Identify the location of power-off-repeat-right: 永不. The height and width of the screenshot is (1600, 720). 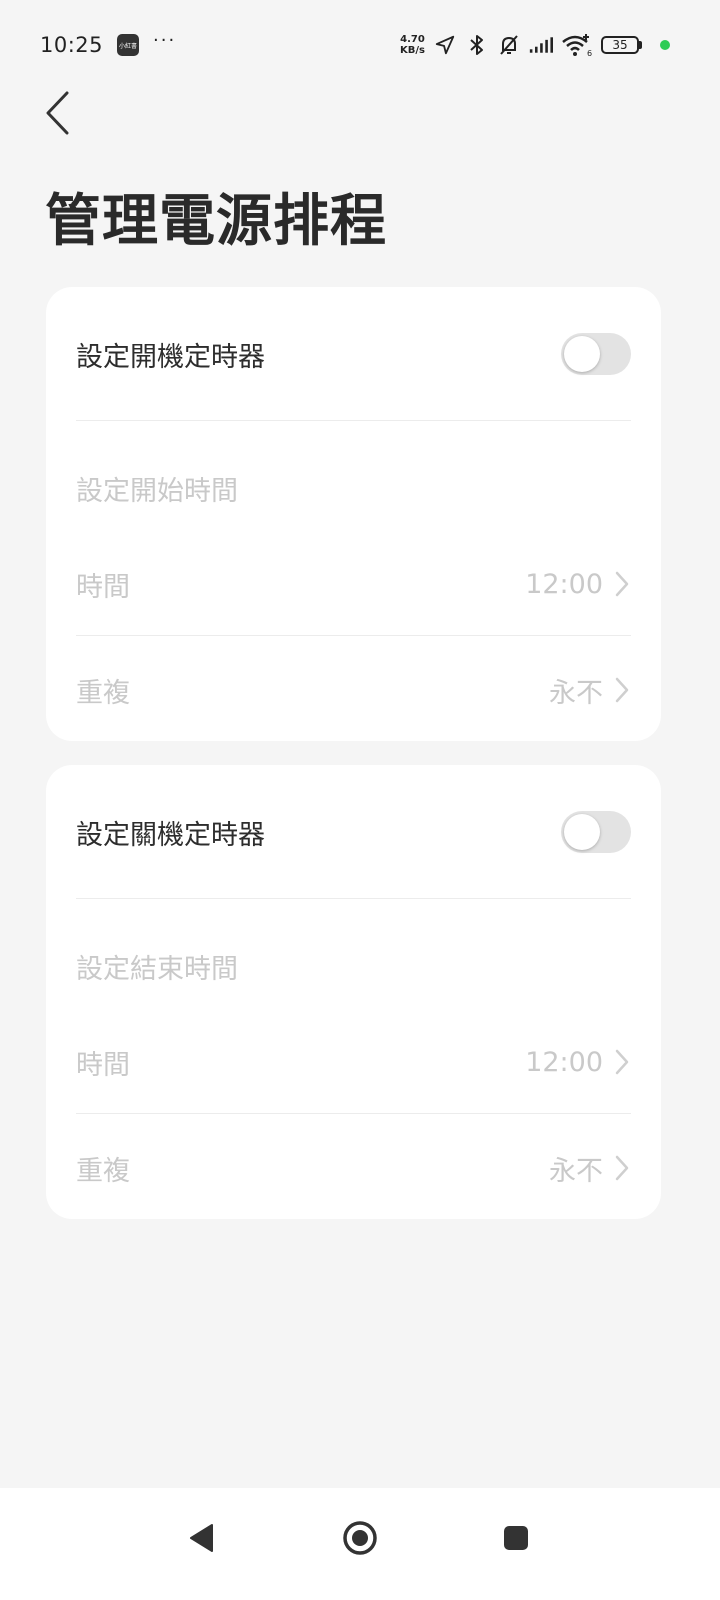
(590, 1168).